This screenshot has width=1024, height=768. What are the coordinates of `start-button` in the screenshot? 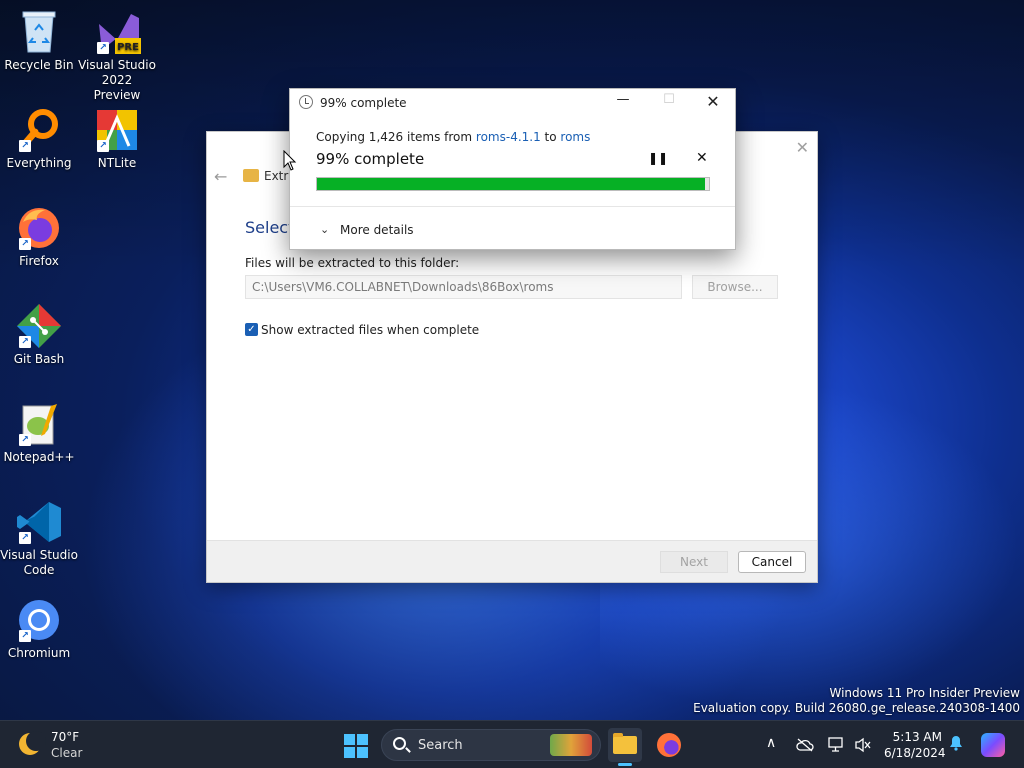 It's located at (356, 746).